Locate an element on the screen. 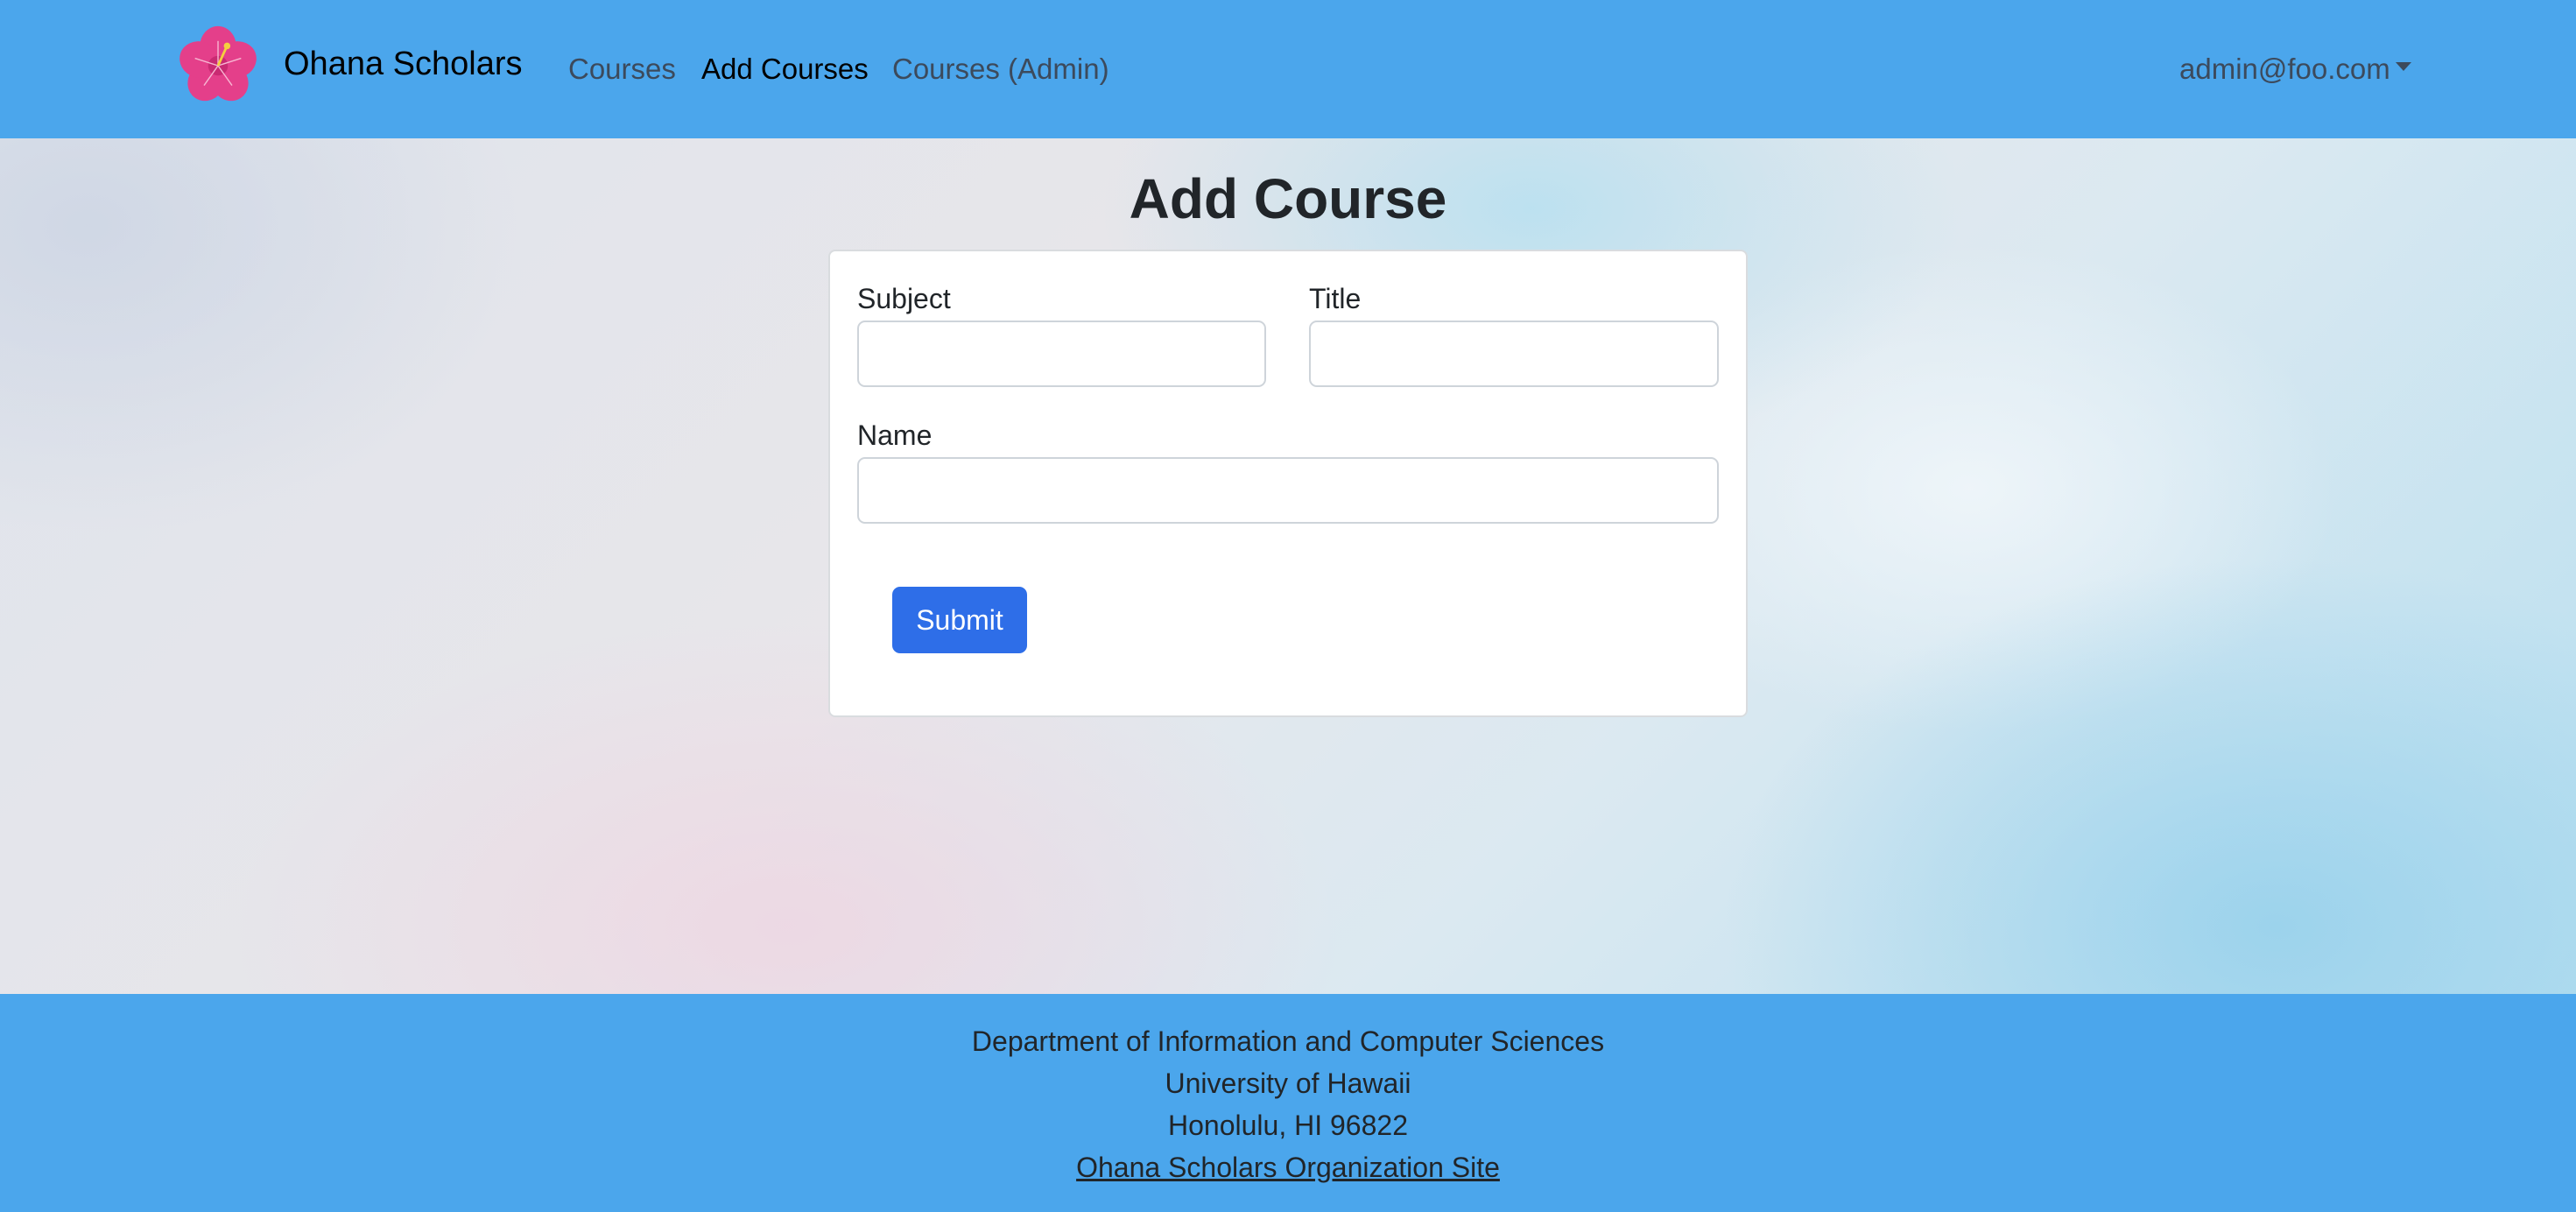 The image size is (2576, 1212). page-title: Add Course is located at coordinates (1288, 198).